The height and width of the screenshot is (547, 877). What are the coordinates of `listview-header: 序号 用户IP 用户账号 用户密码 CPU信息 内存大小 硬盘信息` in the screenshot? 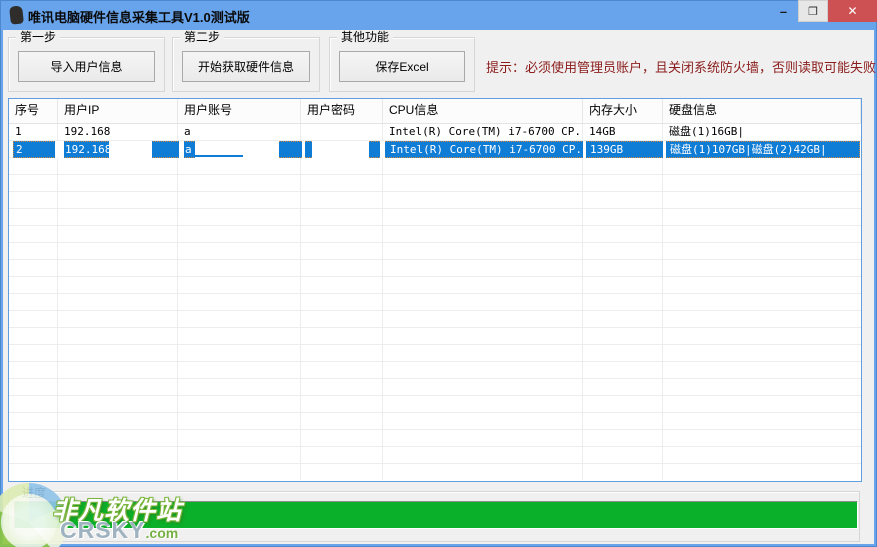 It's located at (435, 111).